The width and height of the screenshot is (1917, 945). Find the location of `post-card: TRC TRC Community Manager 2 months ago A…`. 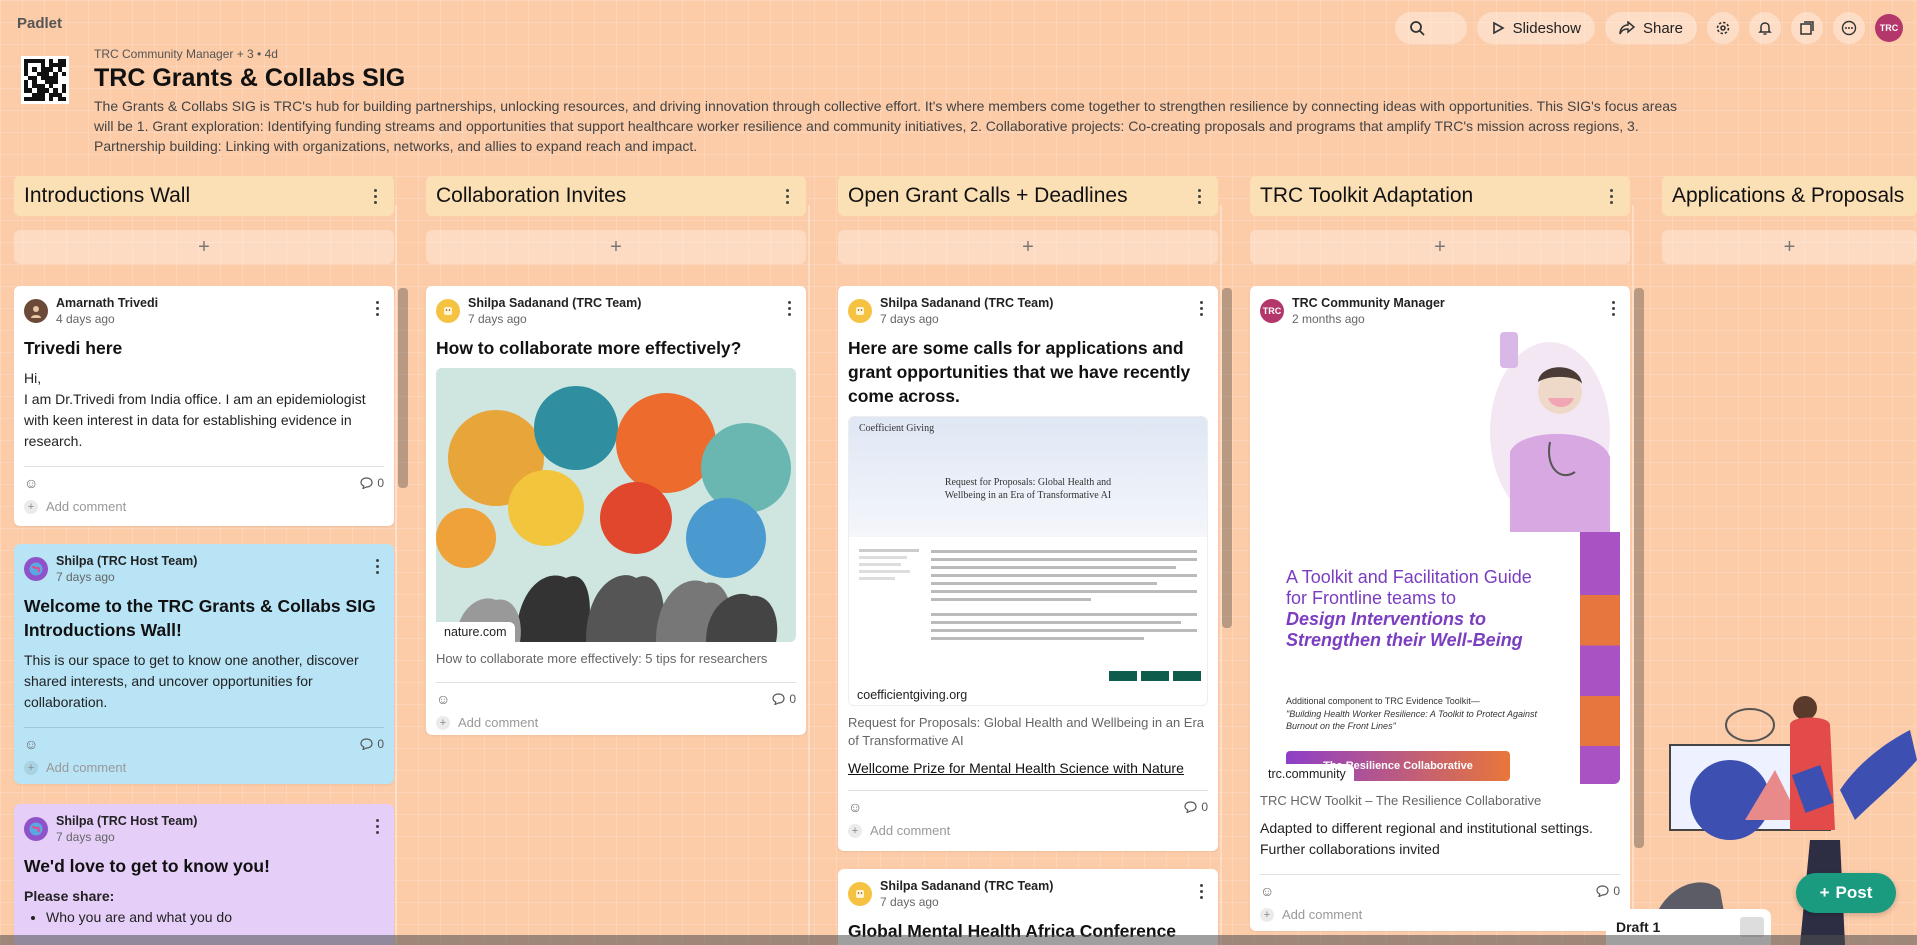

post-card: TRC TRC Community Manager 2 months ago A… is located at coordinates (1440, 608).